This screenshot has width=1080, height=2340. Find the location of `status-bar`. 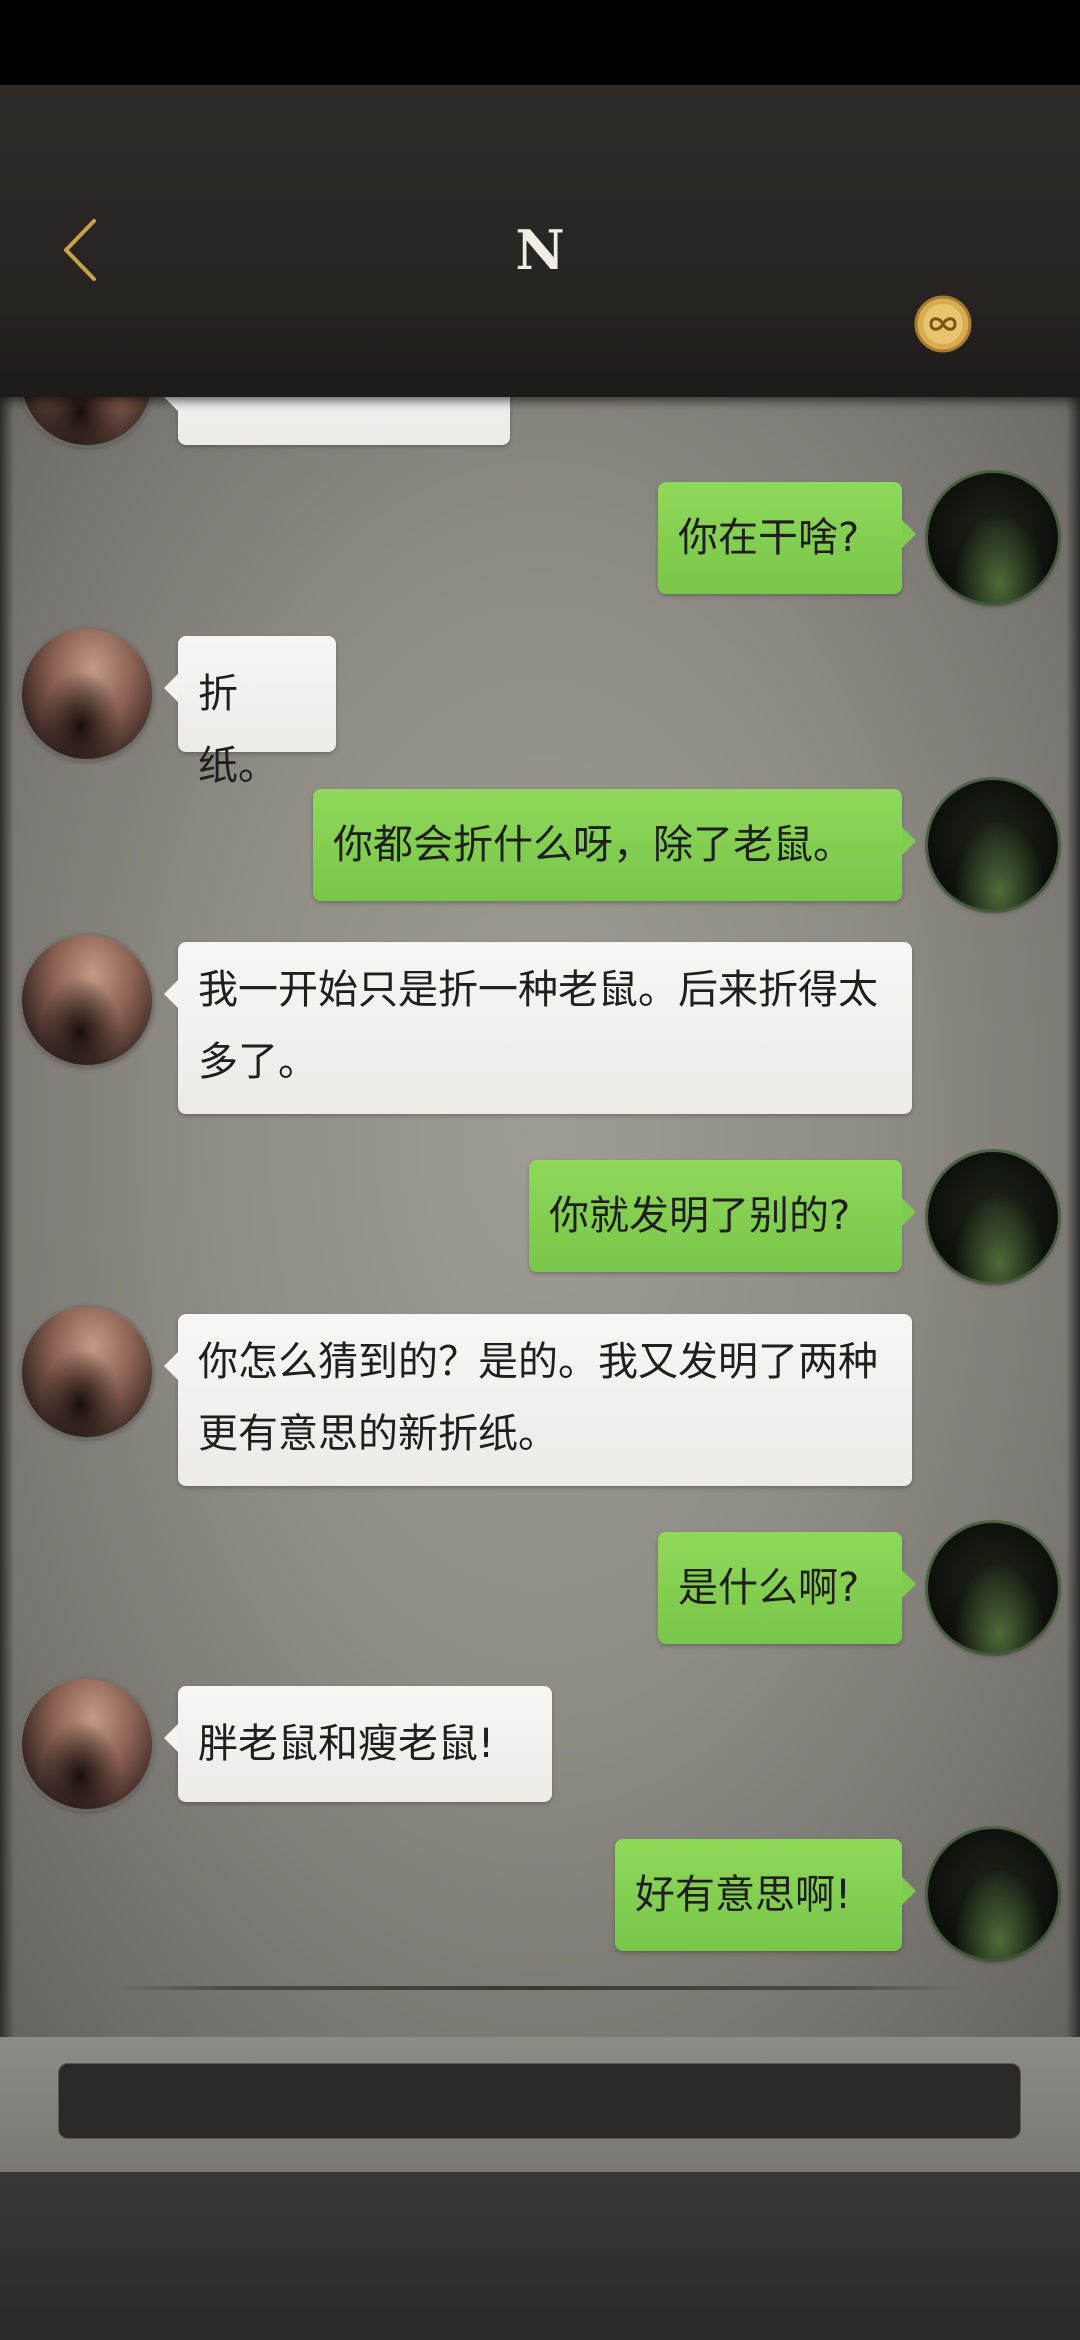

status-bar is located at coordinates (540, 42).